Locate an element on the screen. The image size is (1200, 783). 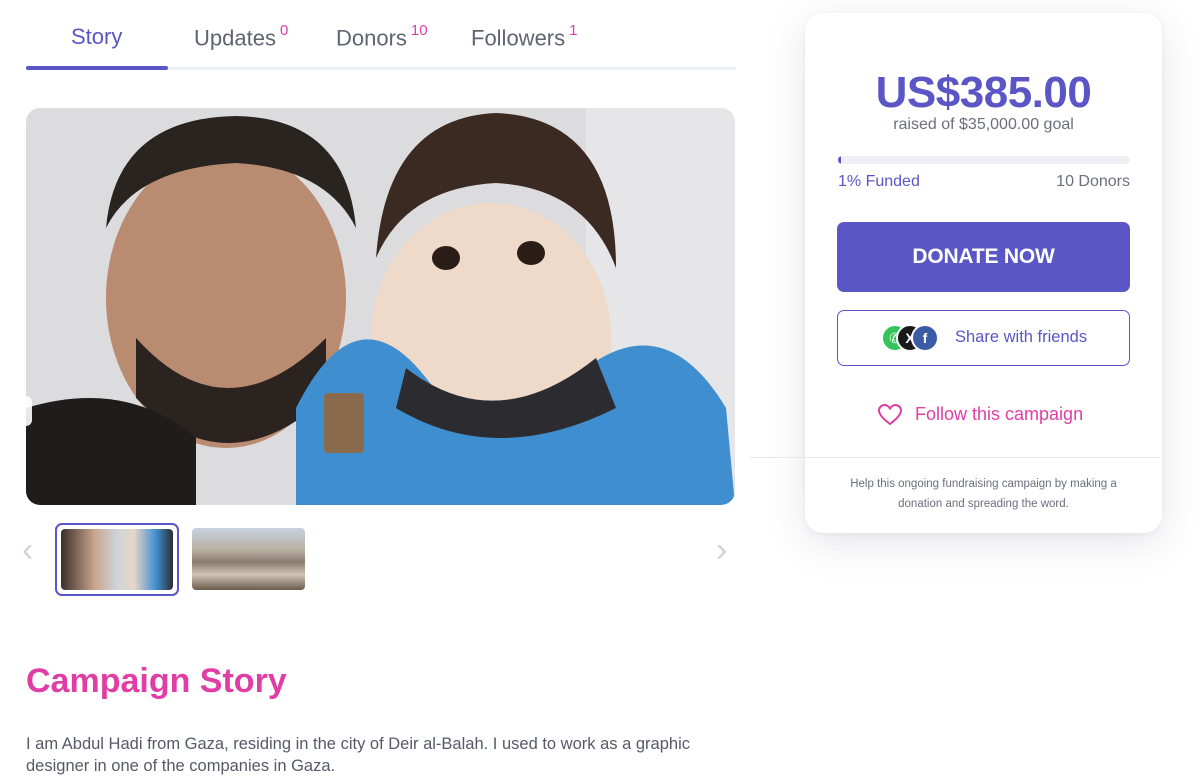
follow-label: Follow this campaign is located at coordinates (999, 414).